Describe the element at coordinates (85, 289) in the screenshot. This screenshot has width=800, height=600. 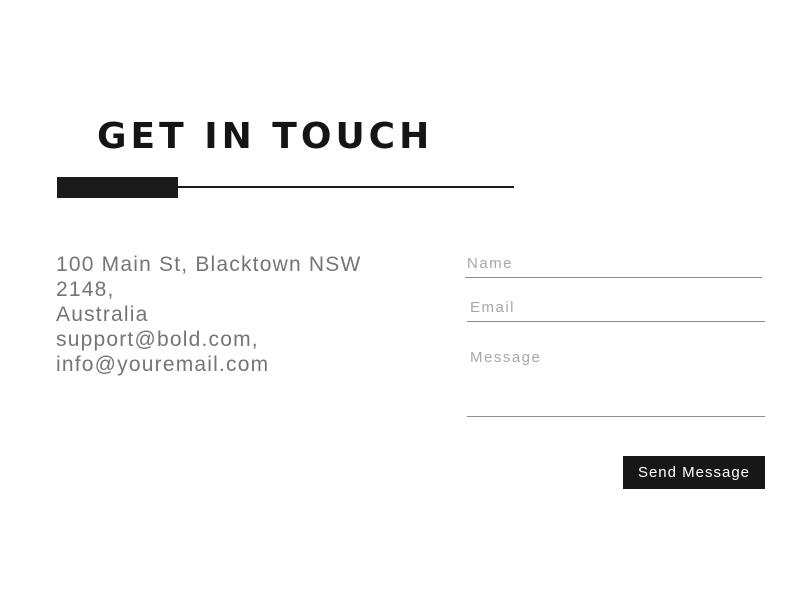
I see `address-postcode: 2148,` at that location.